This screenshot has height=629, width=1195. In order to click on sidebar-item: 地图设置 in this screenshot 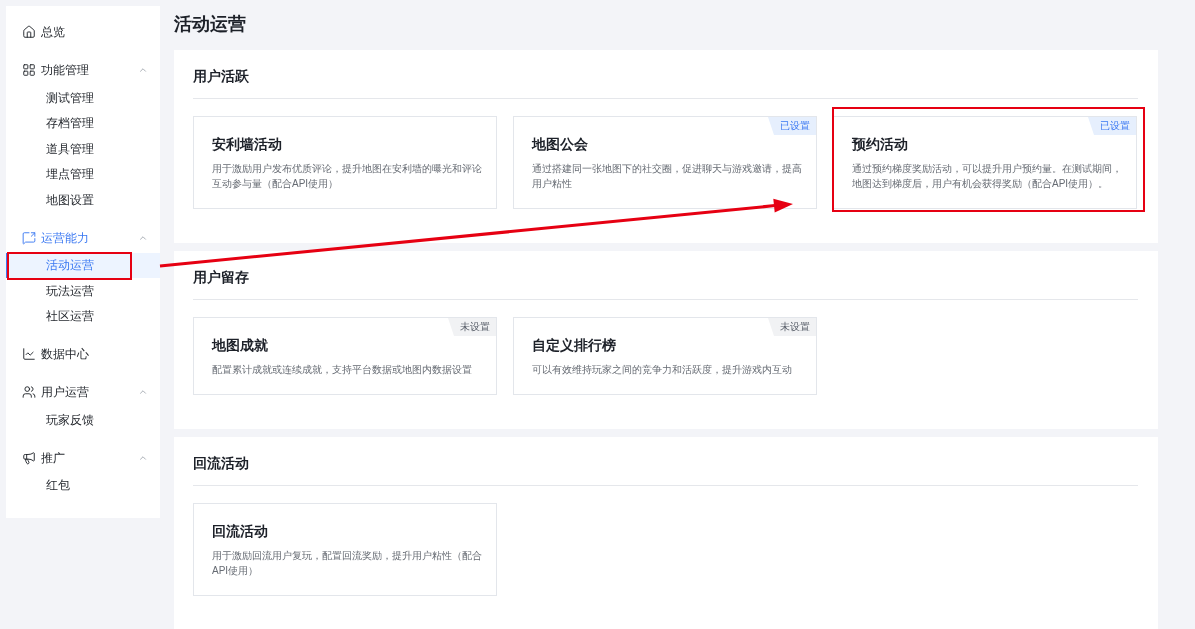, I will do `click(83, 200)`.